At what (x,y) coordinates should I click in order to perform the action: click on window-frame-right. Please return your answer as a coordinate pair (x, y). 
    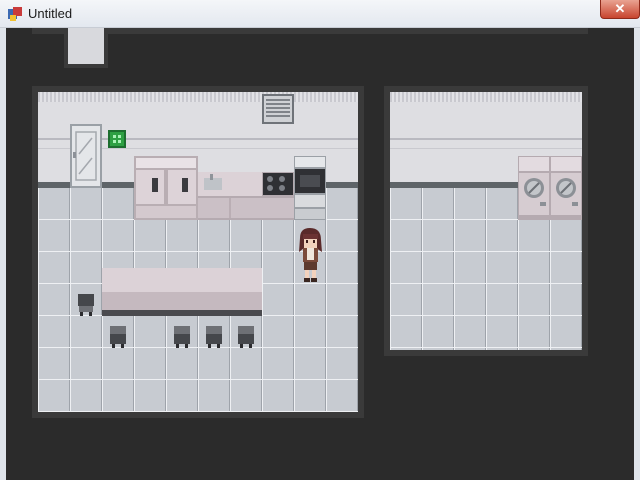
    Looking at the image, I should click on (637, 254).